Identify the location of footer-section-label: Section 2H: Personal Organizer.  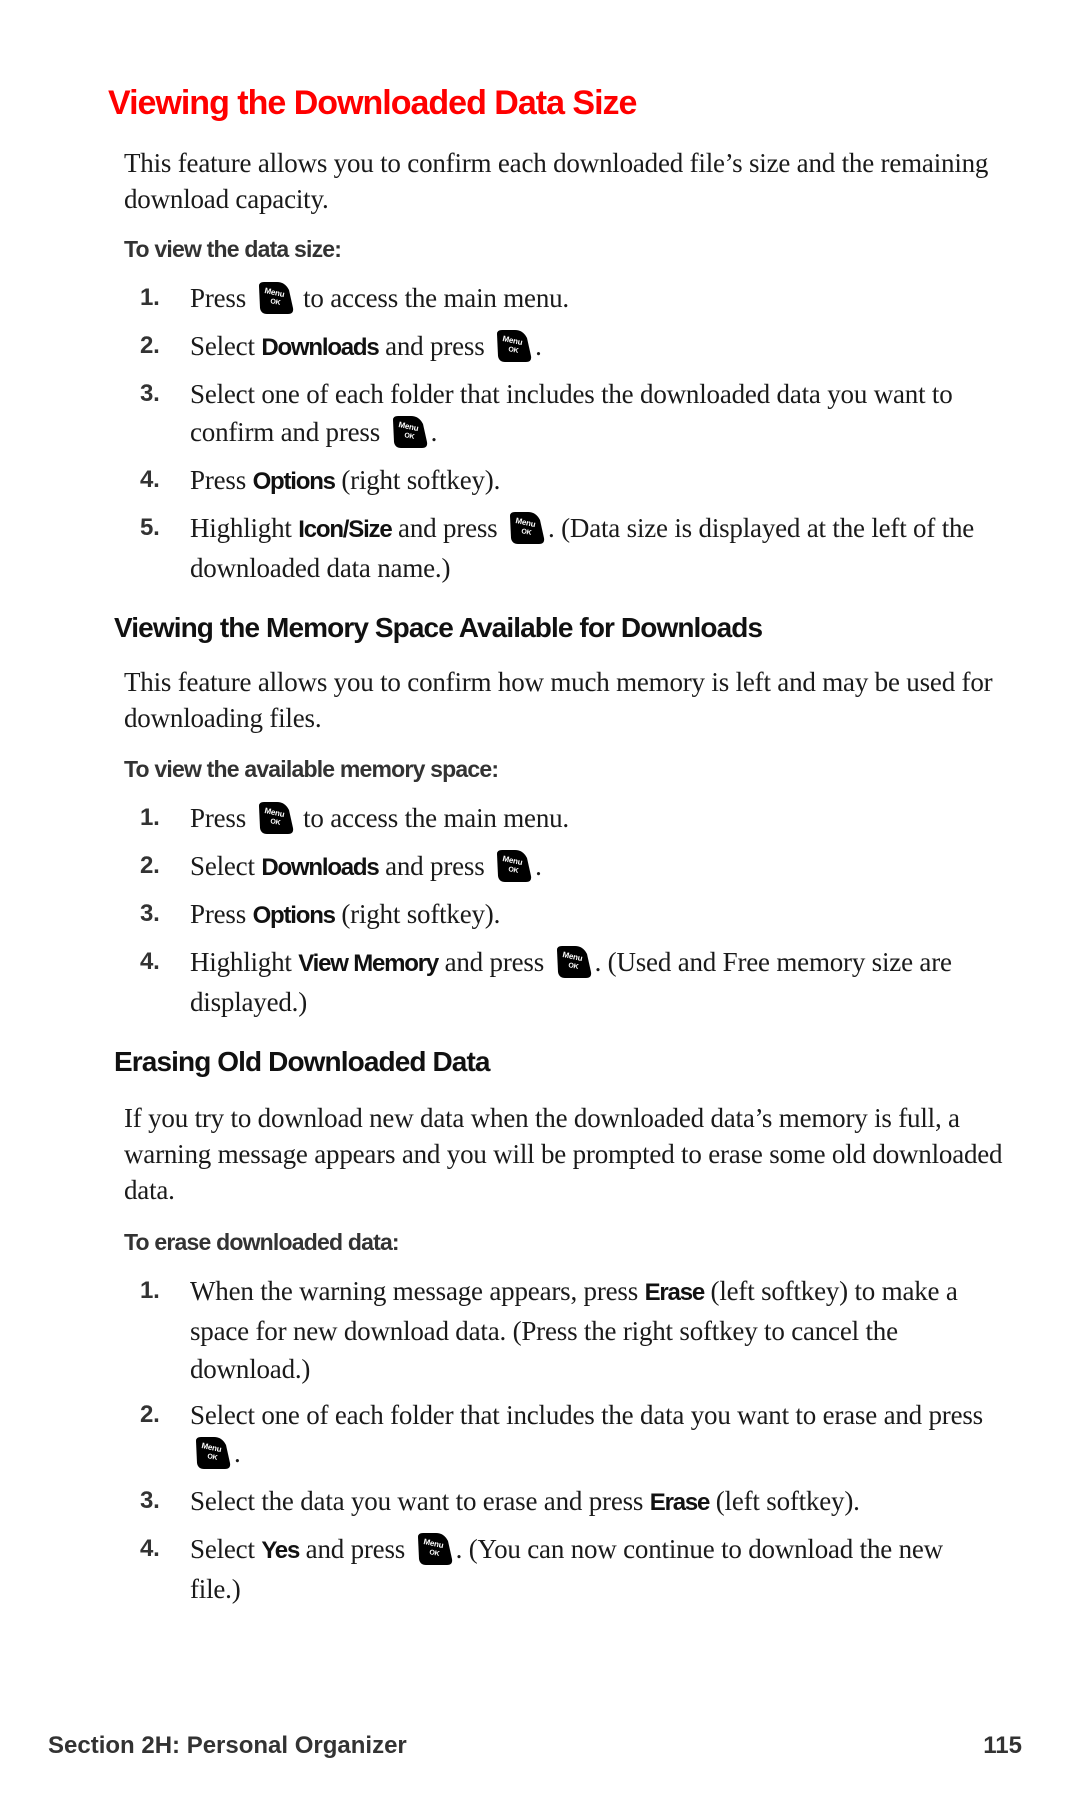
(227, 1745).